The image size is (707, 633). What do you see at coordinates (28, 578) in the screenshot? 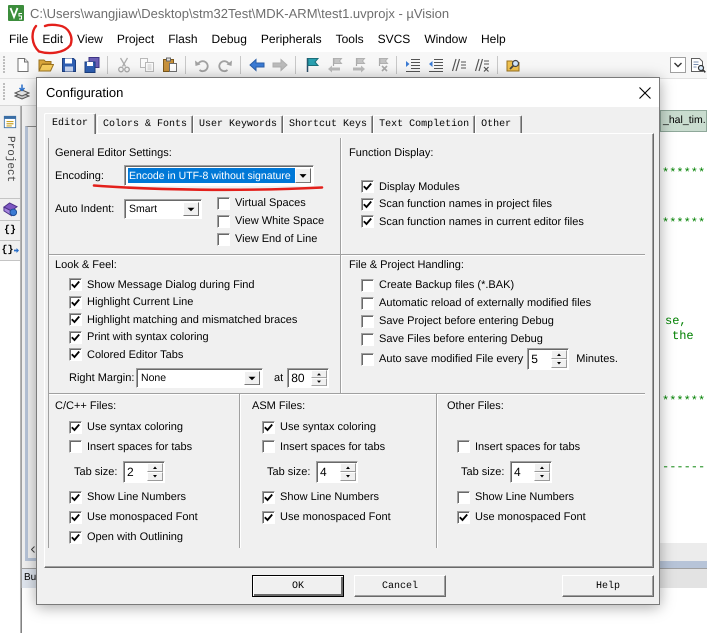
I see `panel-tab: Bu` at bounding box center [28, 578].